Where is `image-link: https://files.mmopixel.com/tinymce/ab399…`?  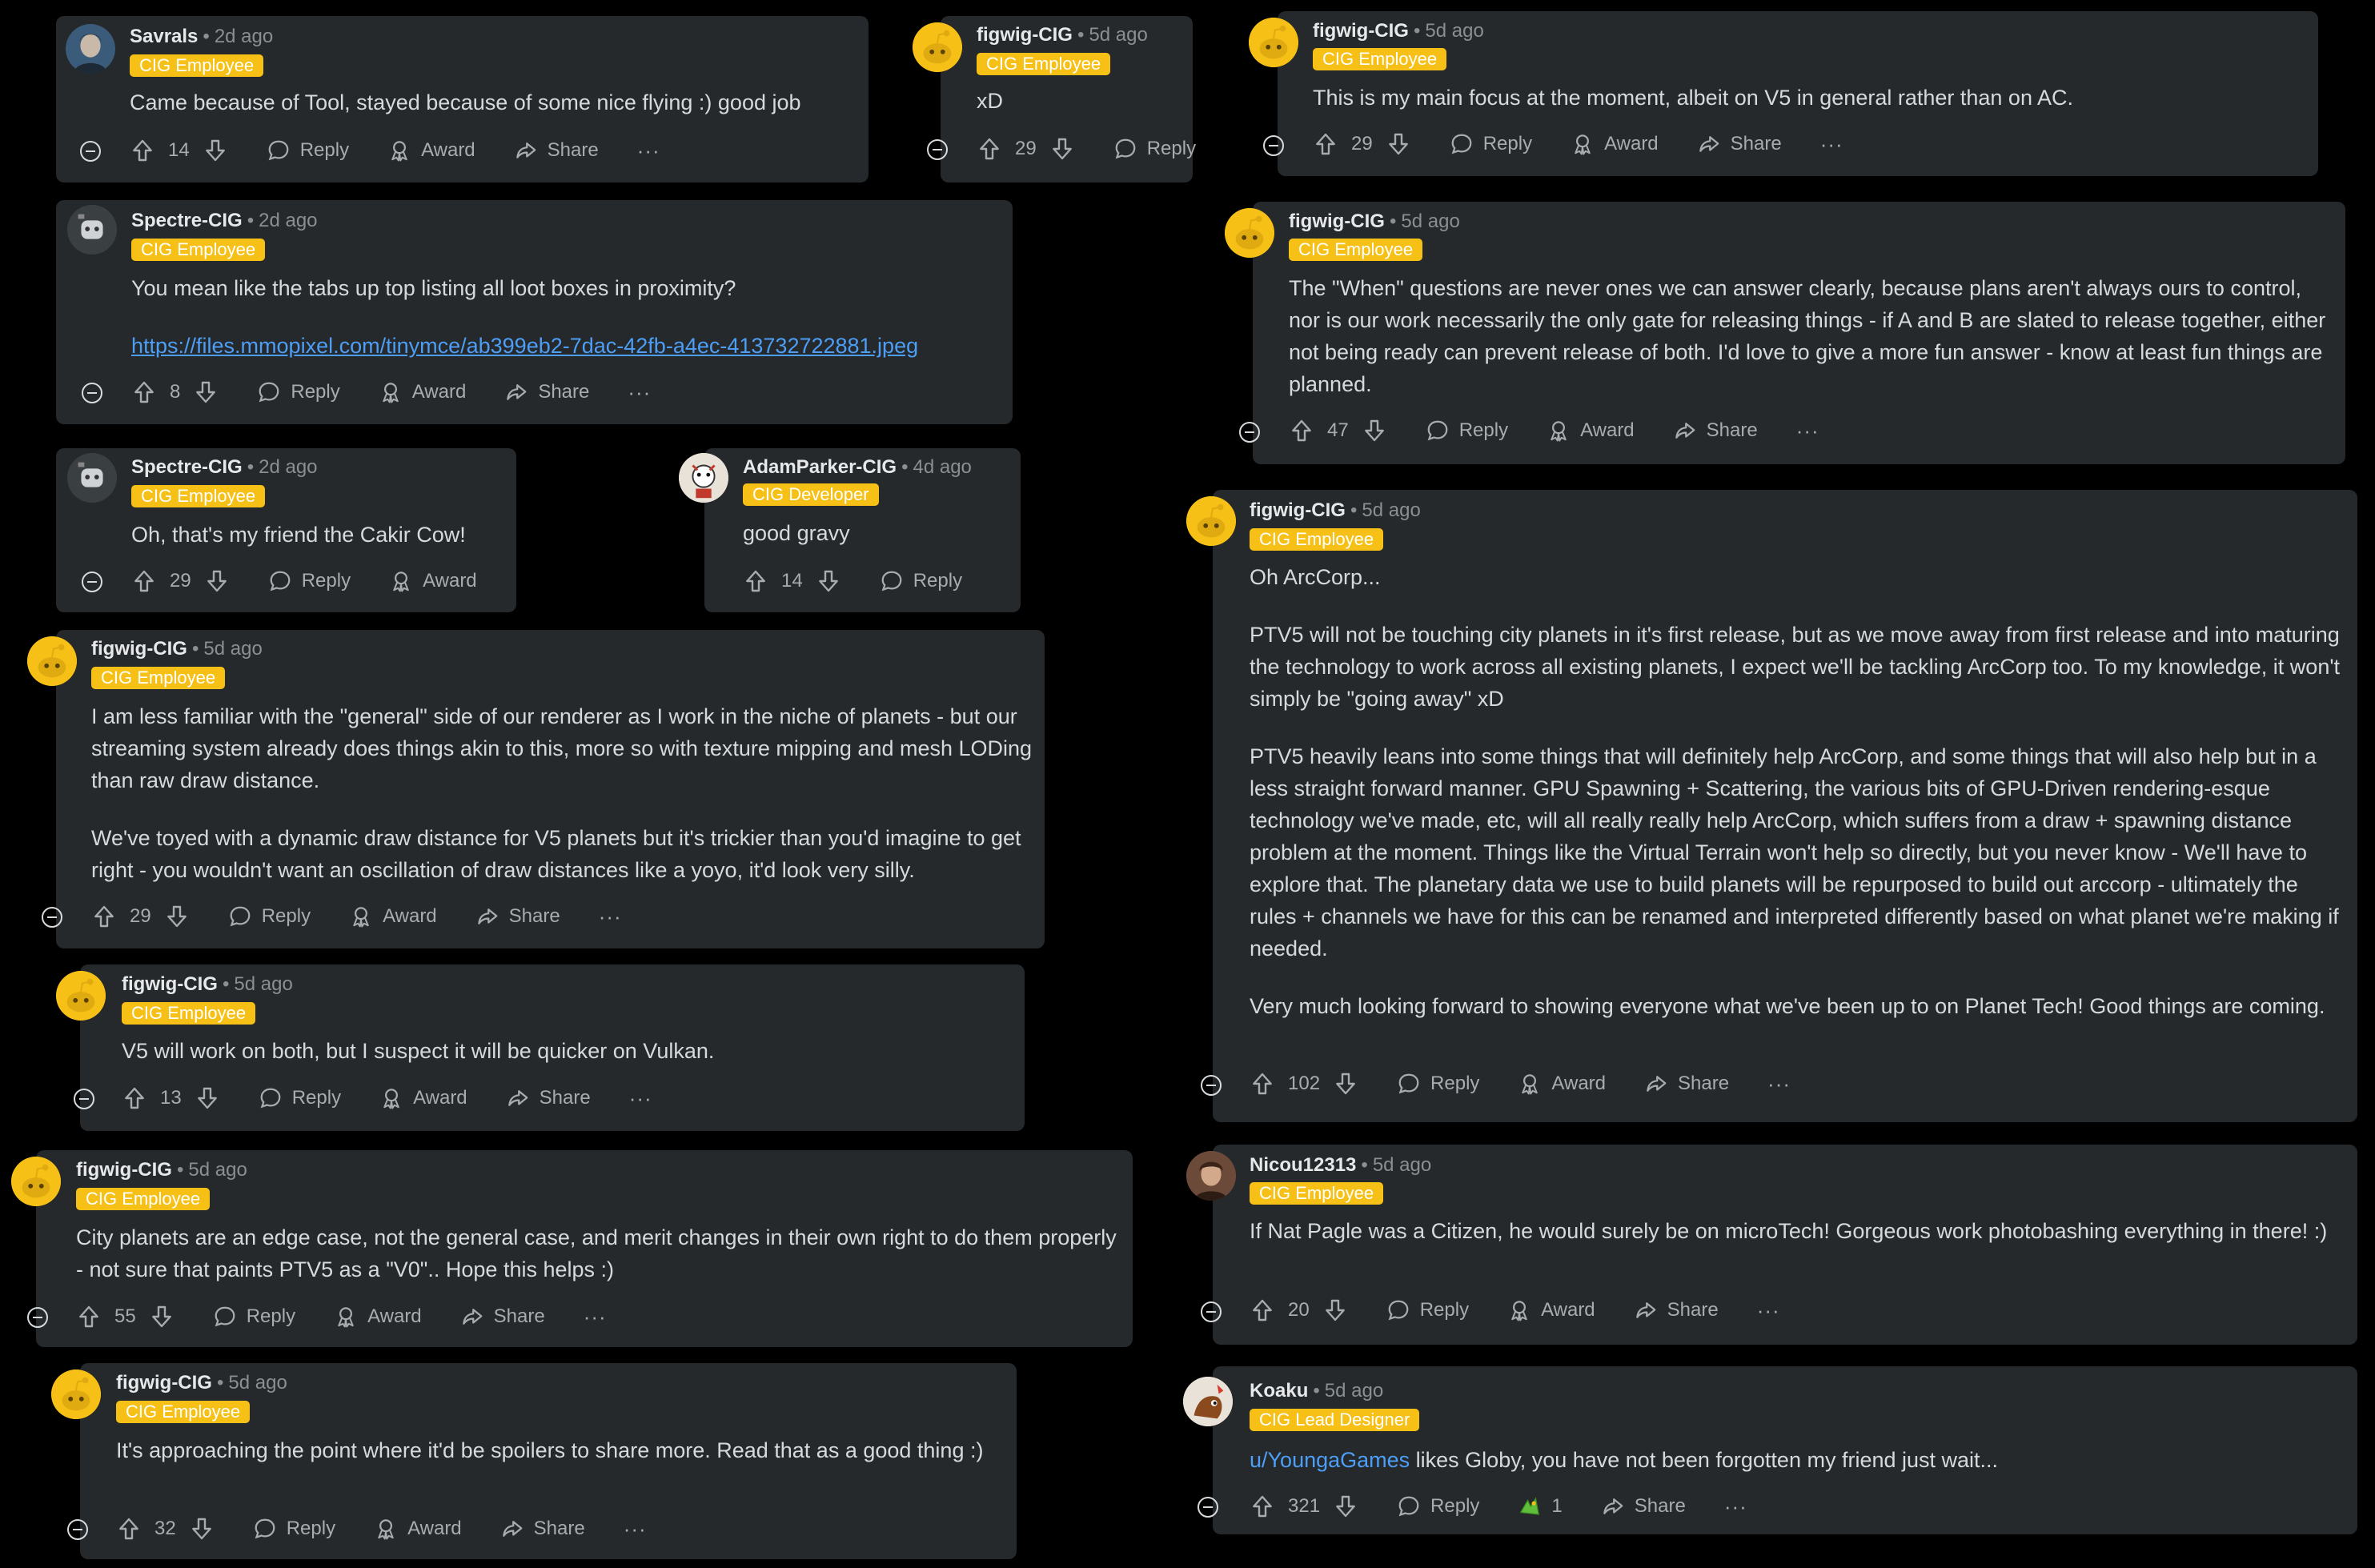
image-link: https://files.mmopixel.com/tinymce/ab399… is located at coordinates (524, 346).